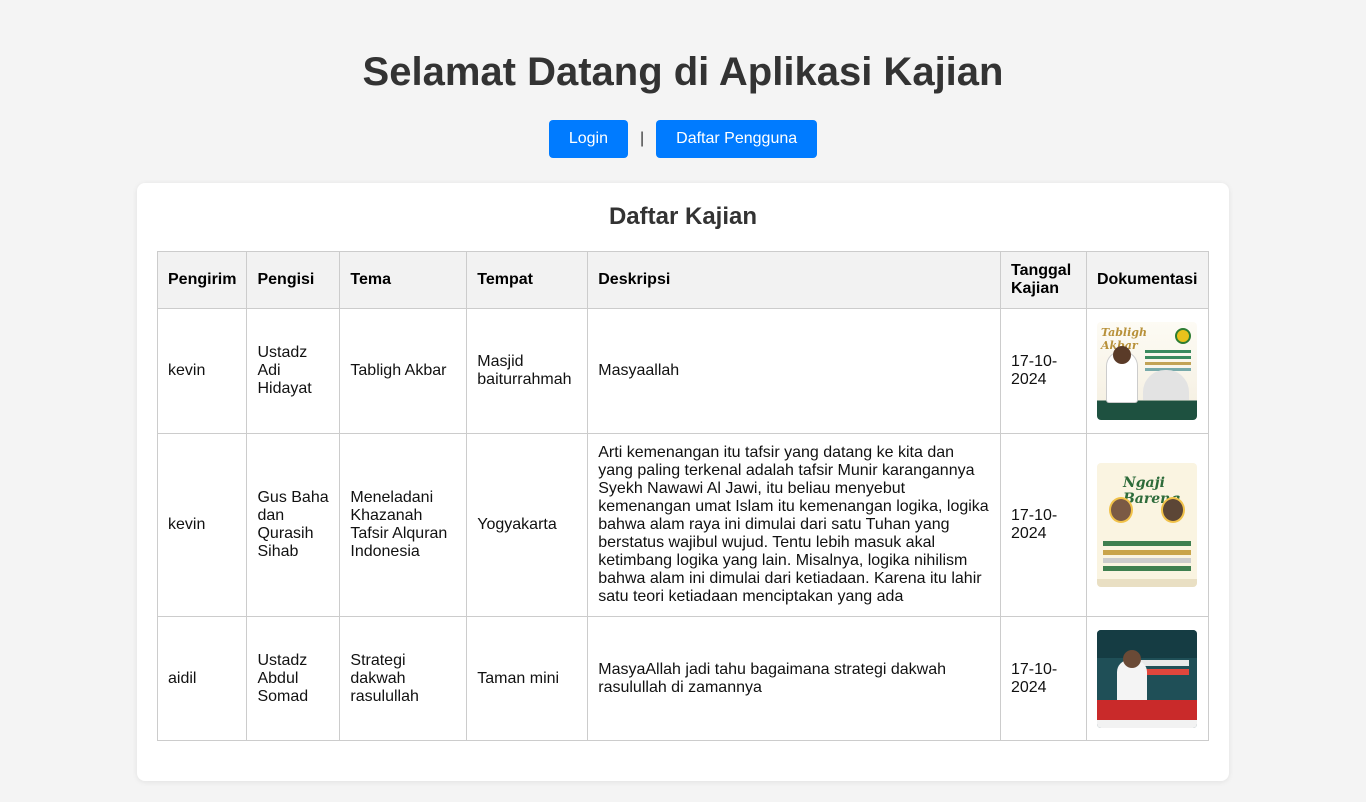 This screenshot has height=802, width=1366. Describe the element at coordinates (588, 139) in the screenshot. I see `login-button: Login` at that location.